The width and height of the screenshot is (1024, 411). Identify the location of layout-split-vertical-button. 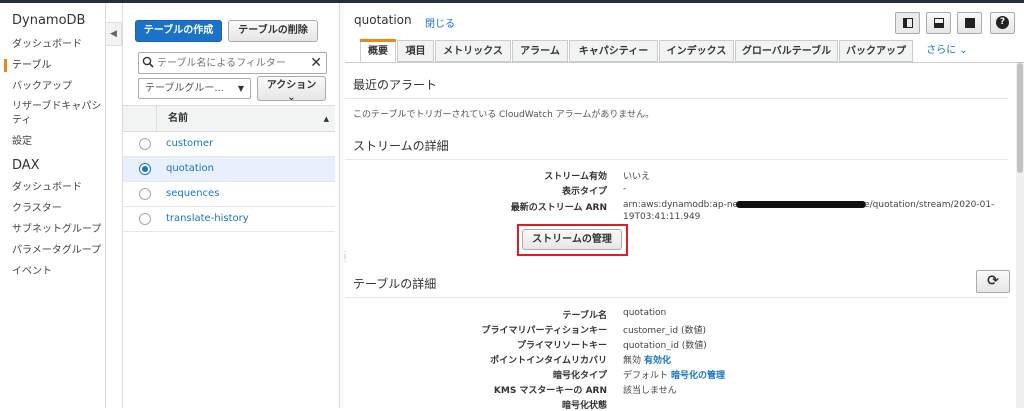
(907, 23).